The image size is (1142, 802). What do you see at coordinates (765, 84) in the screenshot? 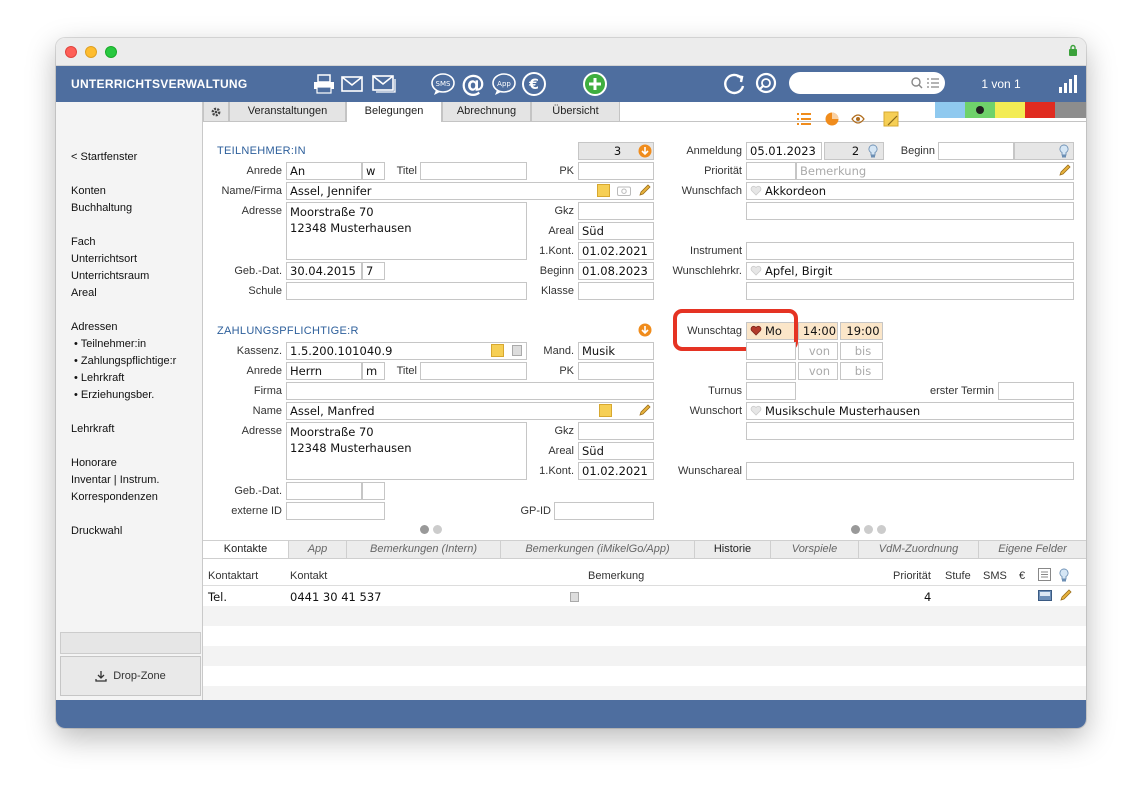
I see `search-icon` at bounding box center [765, 84].